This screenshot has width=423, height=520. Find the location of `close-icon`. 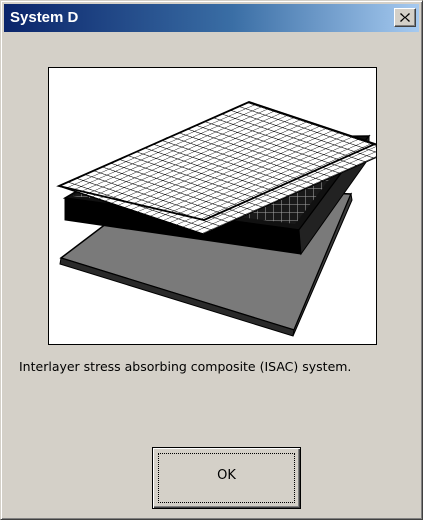

close-icon is located at coordinates (405, 17).